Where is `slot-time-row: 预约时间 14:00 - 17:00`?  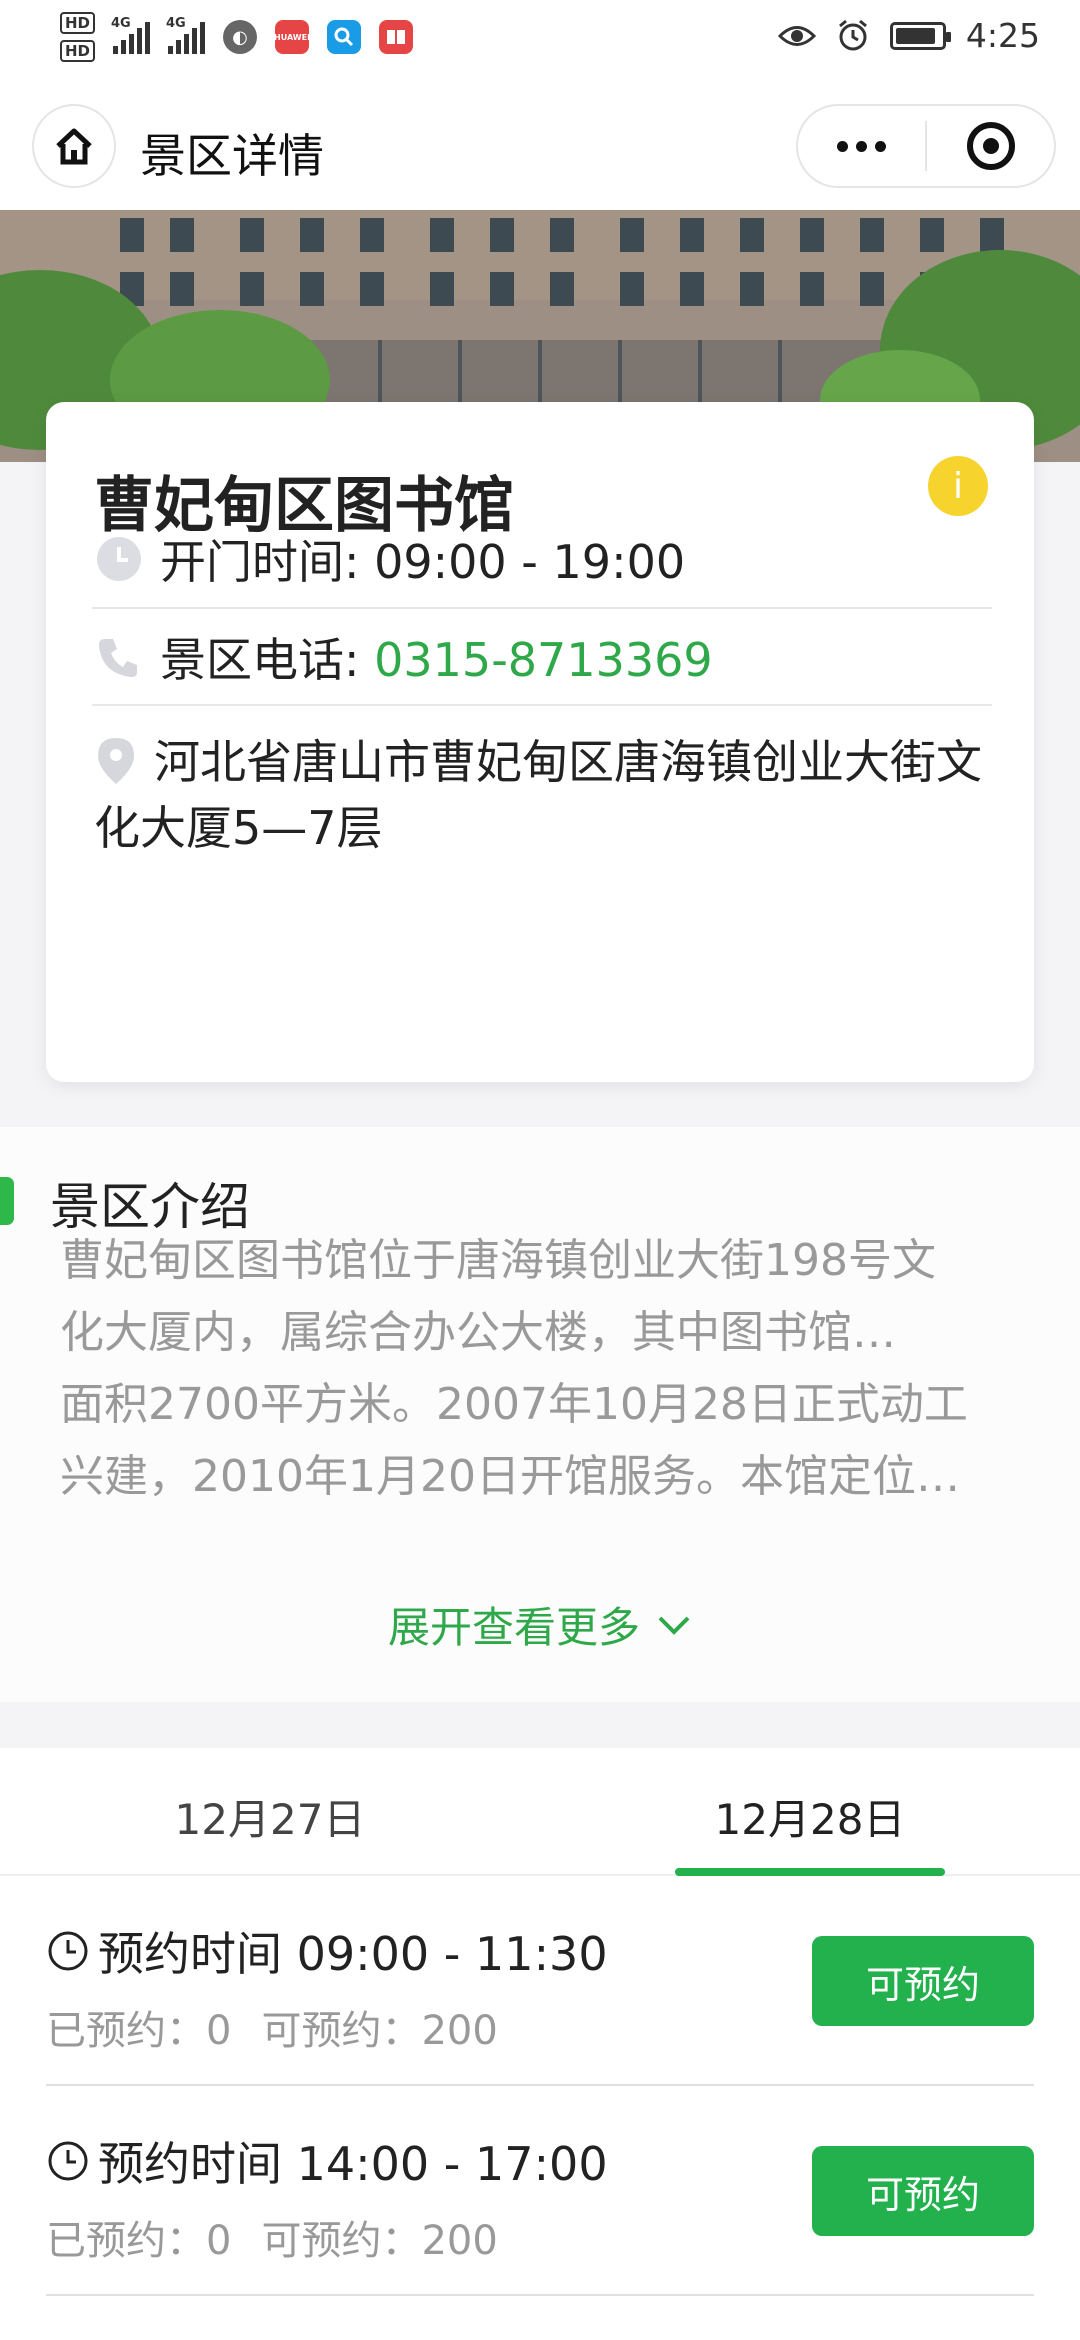
slot-time-row: 预约时间 14:00 - 17:00 is located at coordinates (327, 2161).